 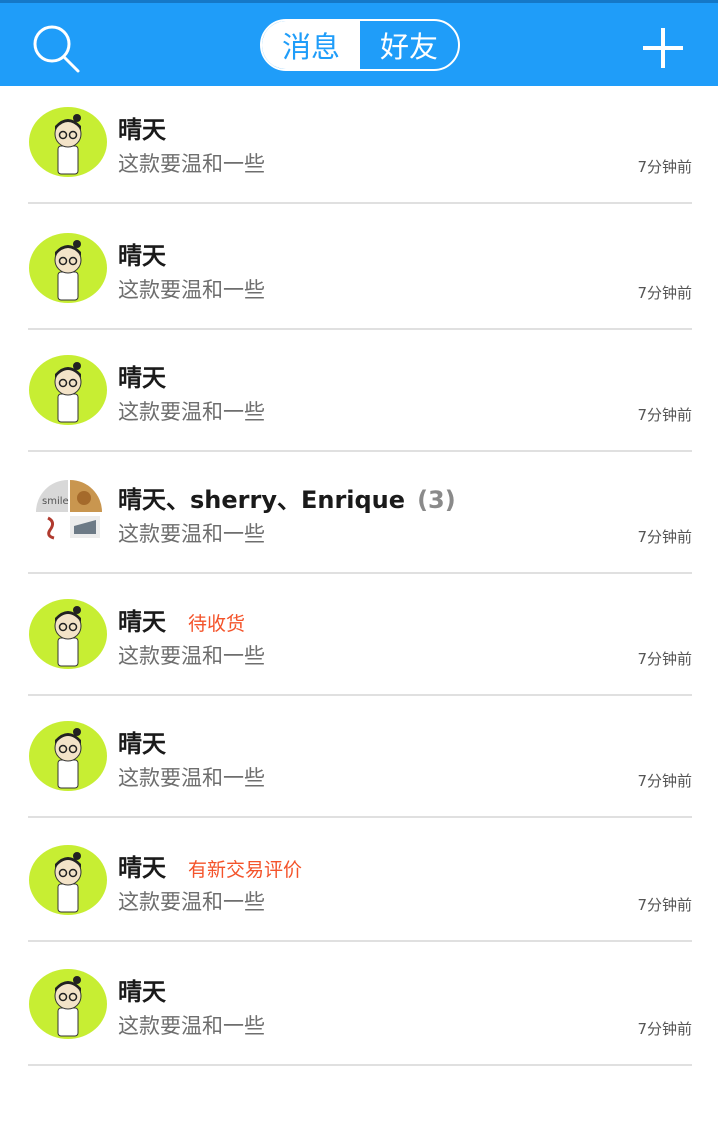 I want to click on conversation-title: 晴天 有新交易评价, so click(x=210, y=865).